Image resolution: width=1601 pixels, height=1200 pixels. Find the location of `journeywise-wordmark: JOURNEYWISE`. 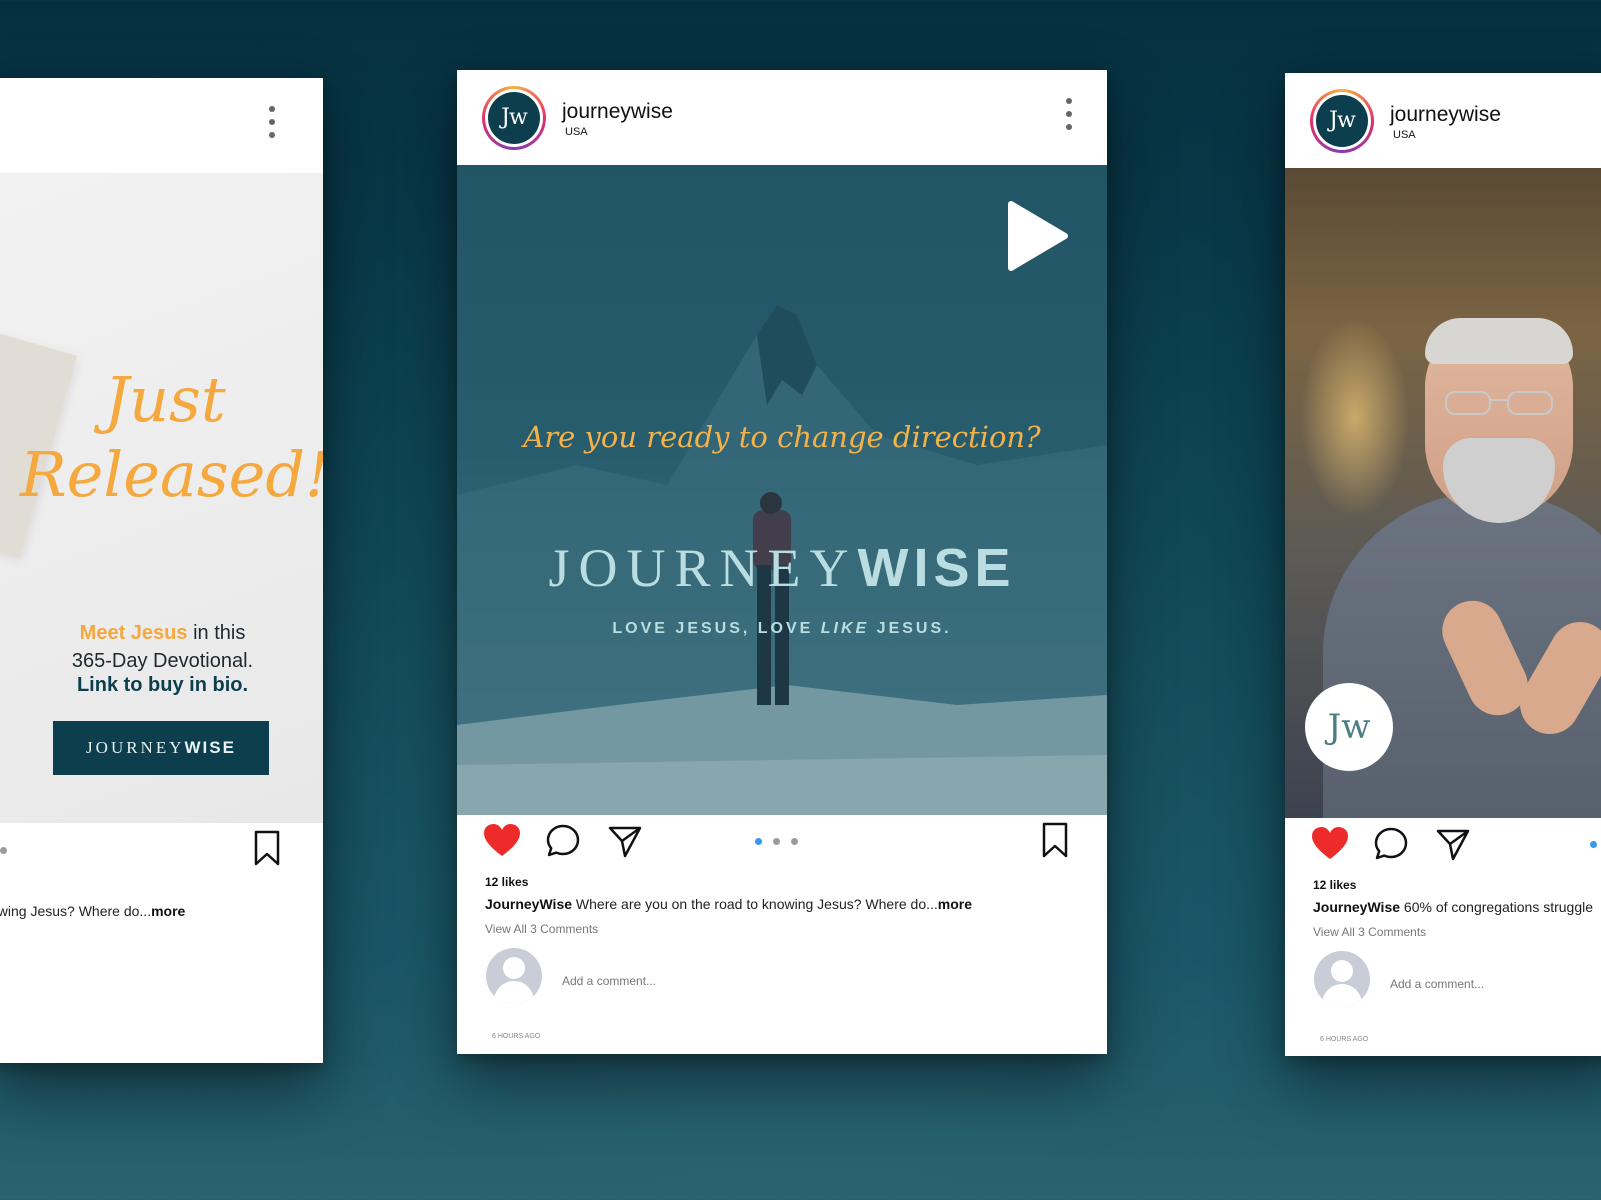

journeywise-wordmark: JOURNEYWISE is located at coordinates (782, 568).